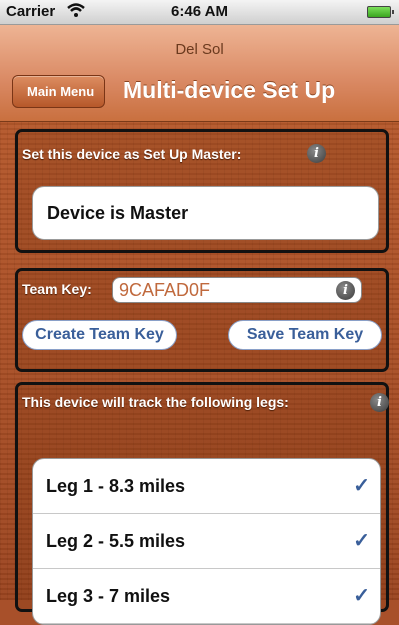 This screenshot has width=399, height=625. What do you see at coordinates (57, 289) in the screenshot?
I see `team-key-label: Team Key:` at bounding box center [57, 289].